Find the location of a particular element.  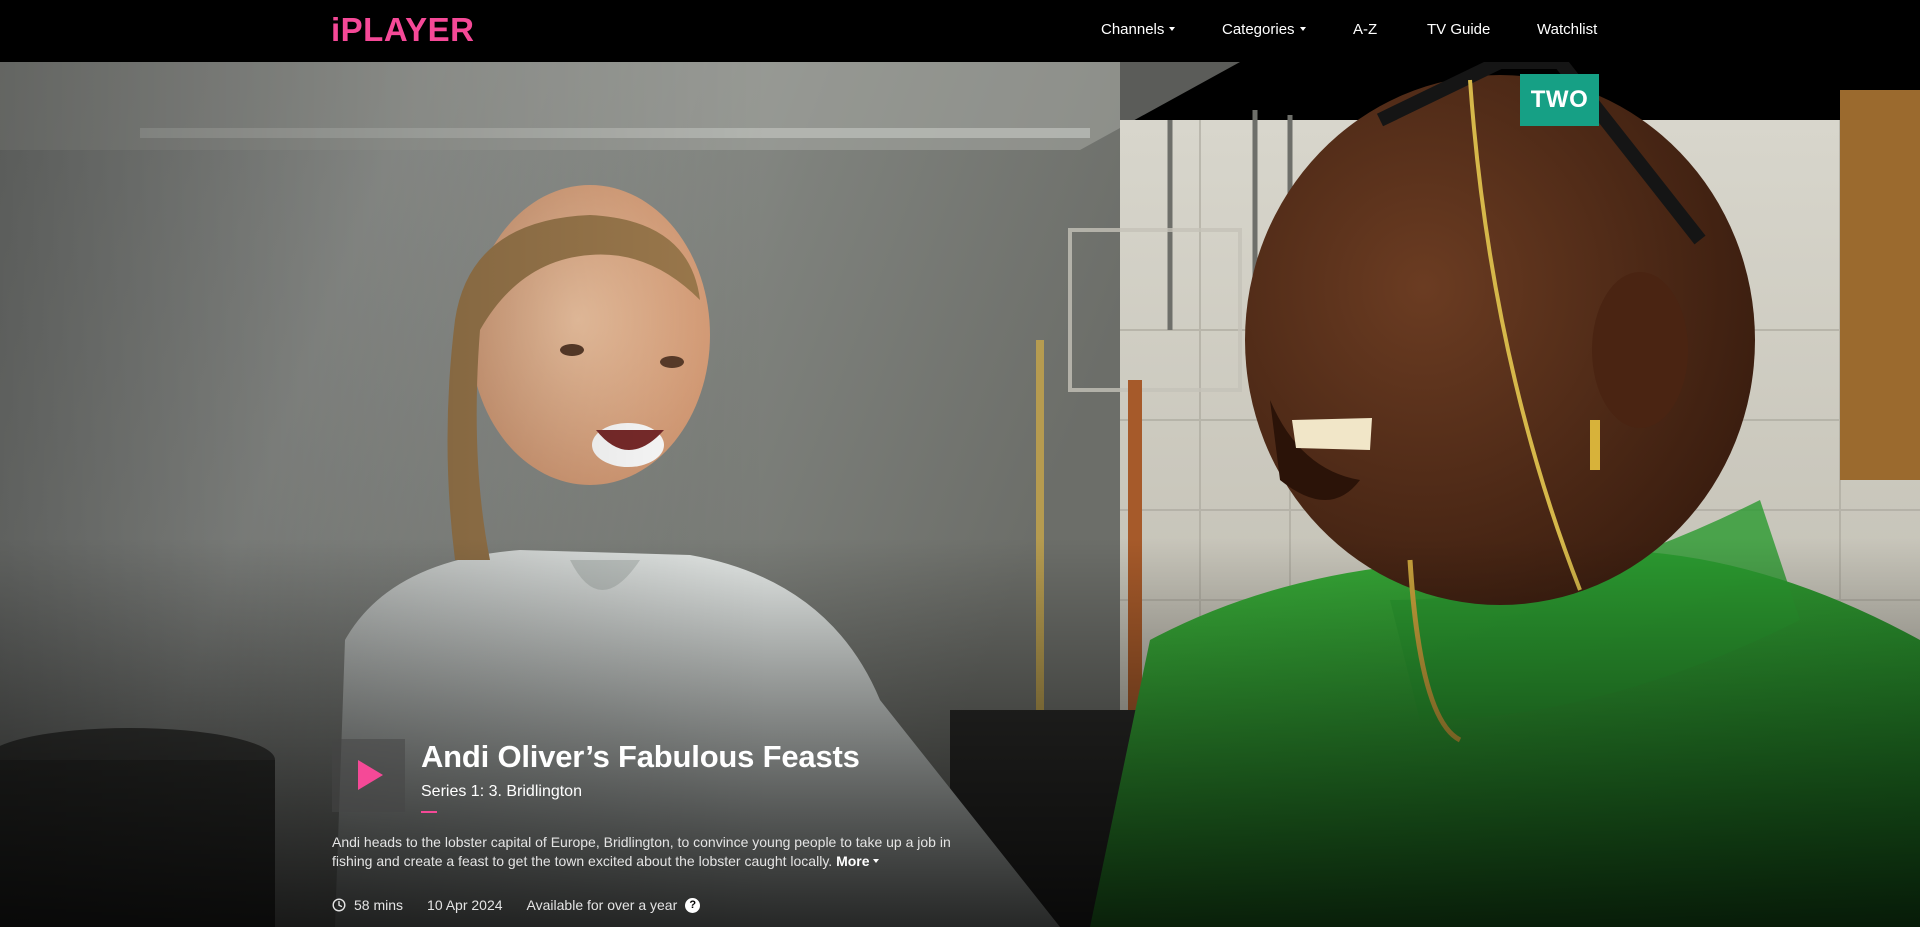

episode-subtitle: Series 1: 3. Bridlington is located at coordinates (501, 791).